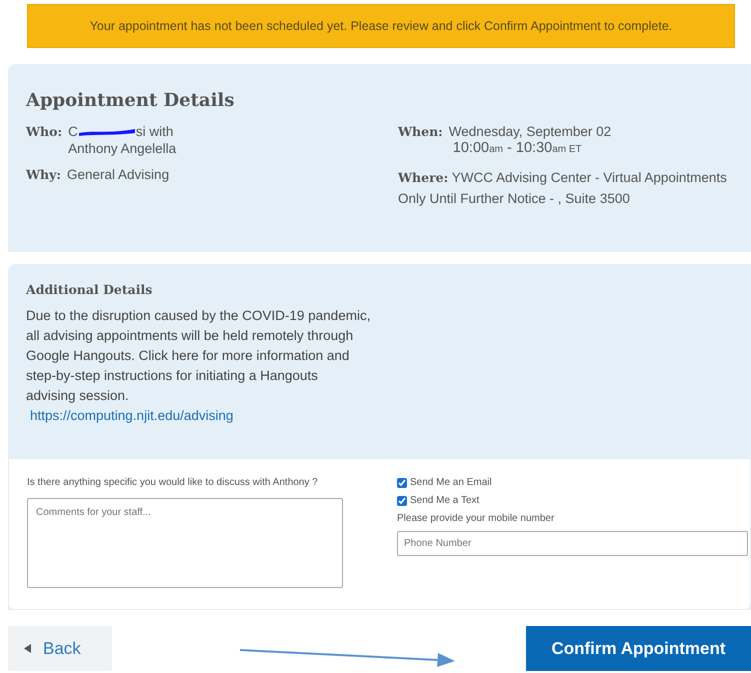 The width and height of the screenshot is (751, 673). Describe the element at coordinates (132, 416) in the screenshot. I see `advising-link: https://computing.njit.edu/advising` at that location.